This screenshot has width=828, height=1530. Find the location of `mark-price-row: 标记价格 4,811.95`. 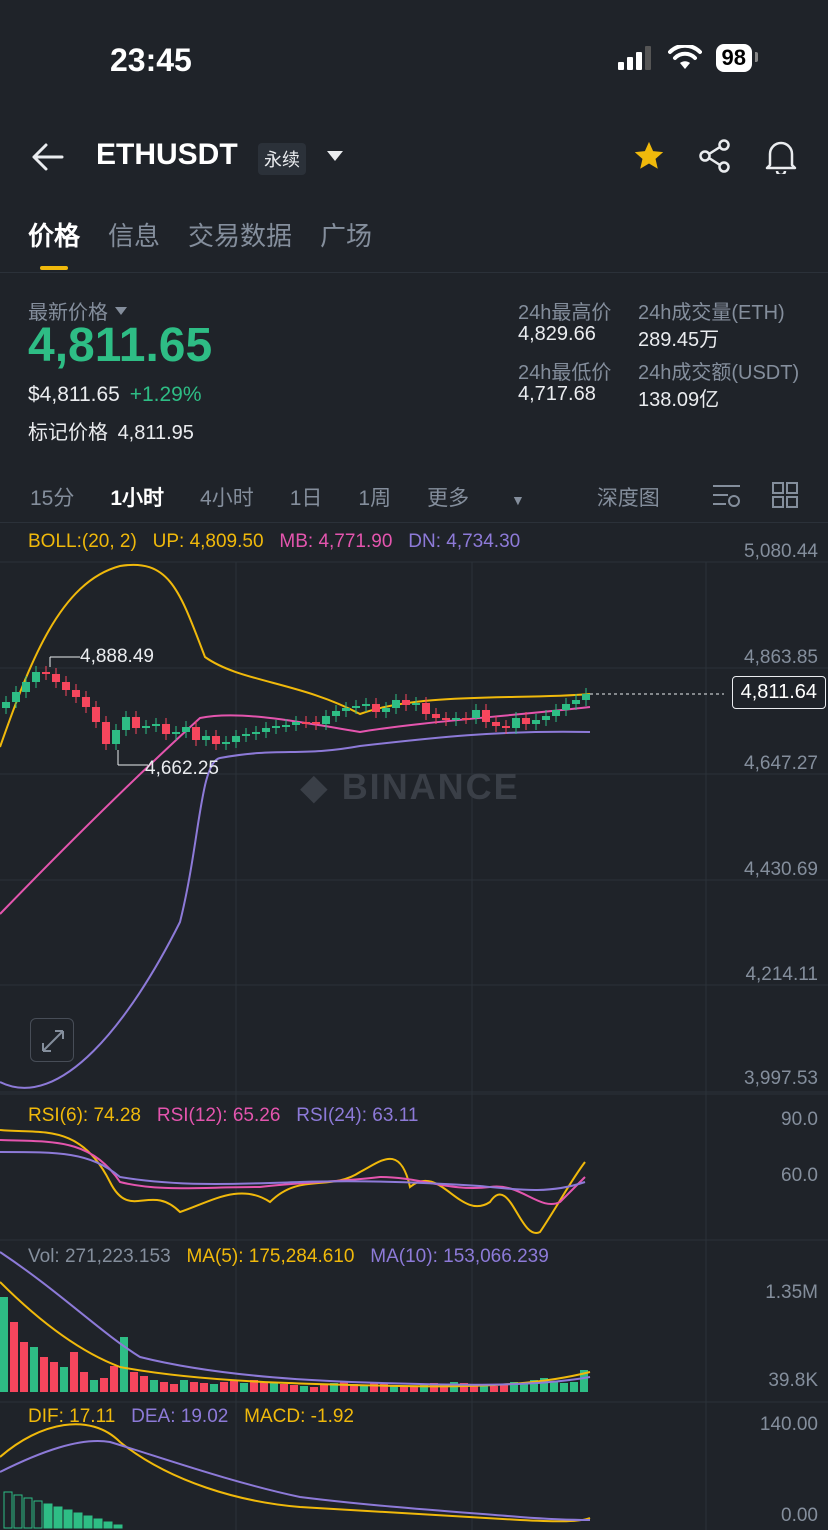

mark-price-row: 标记价格 4,811.95 is located at coordinates (111, 430).